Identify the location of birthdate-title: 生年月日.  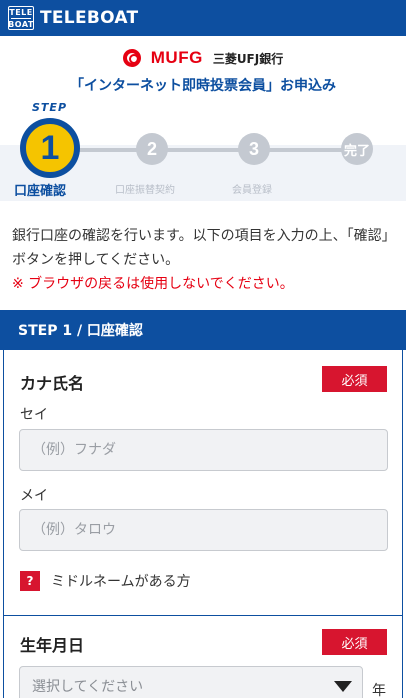
(52, 645).